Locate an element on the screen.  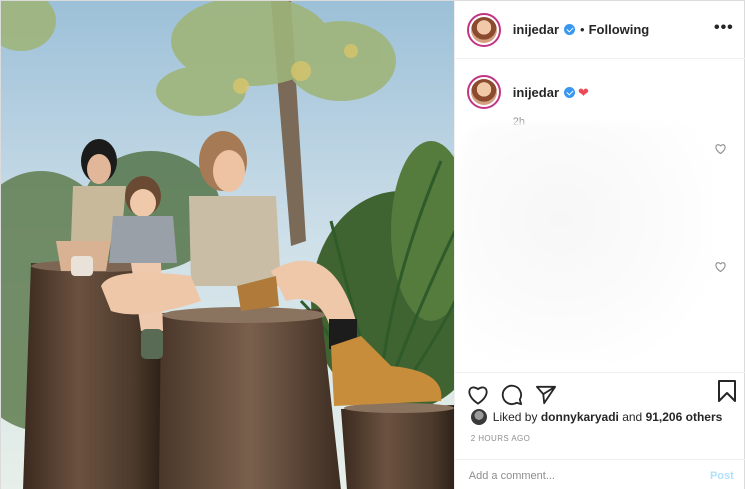
like-heart-icon is located at coordinates (484, 395).